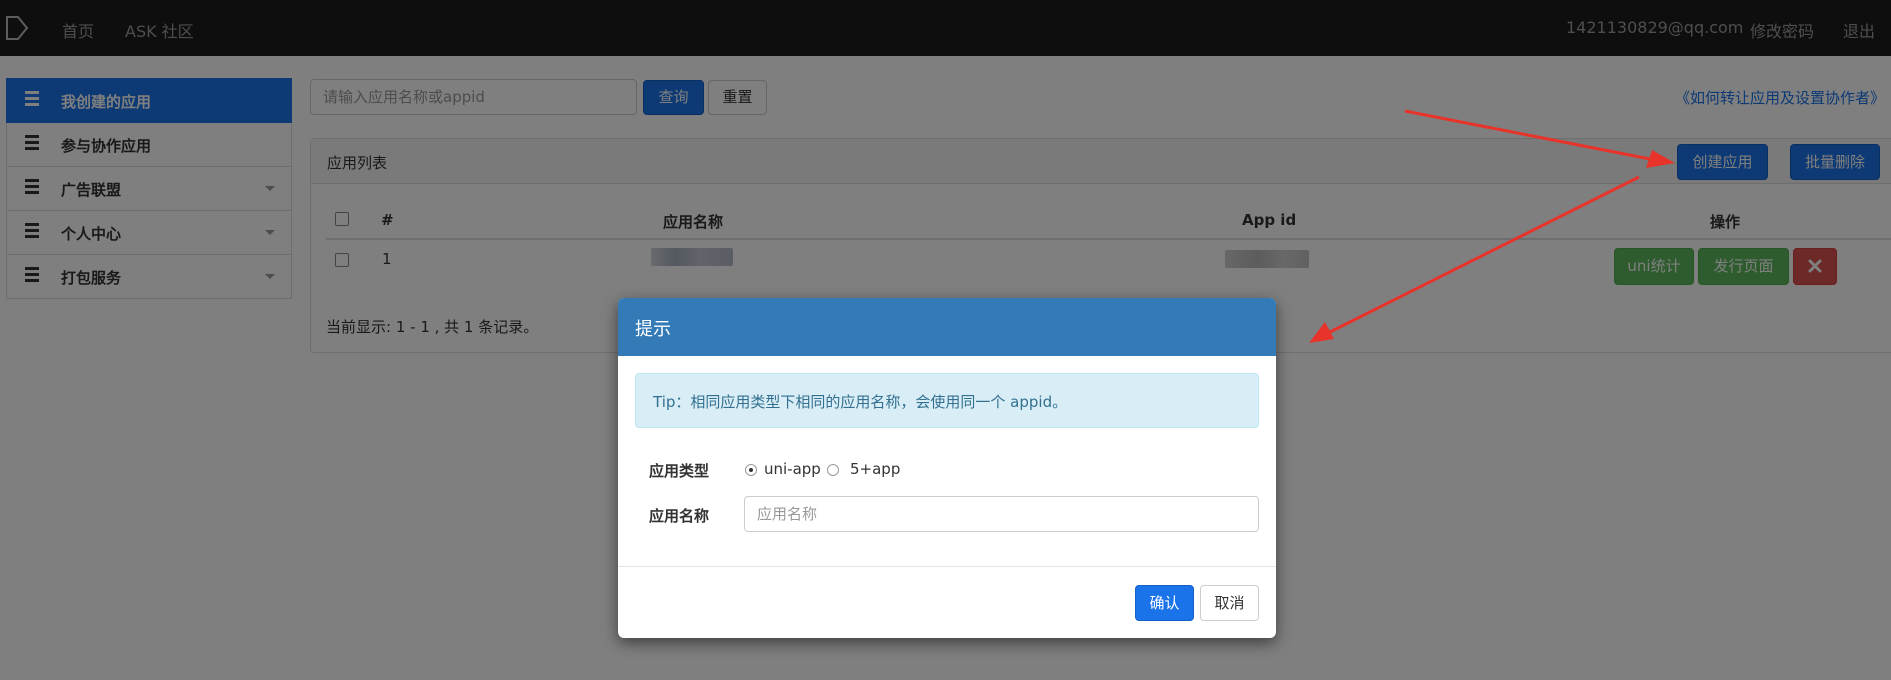 The image size is (1891, 680). What do you see at coordinates (751, 470) in the screenshot?
I see `radio-uni-app` at bounding box center [751, 470].